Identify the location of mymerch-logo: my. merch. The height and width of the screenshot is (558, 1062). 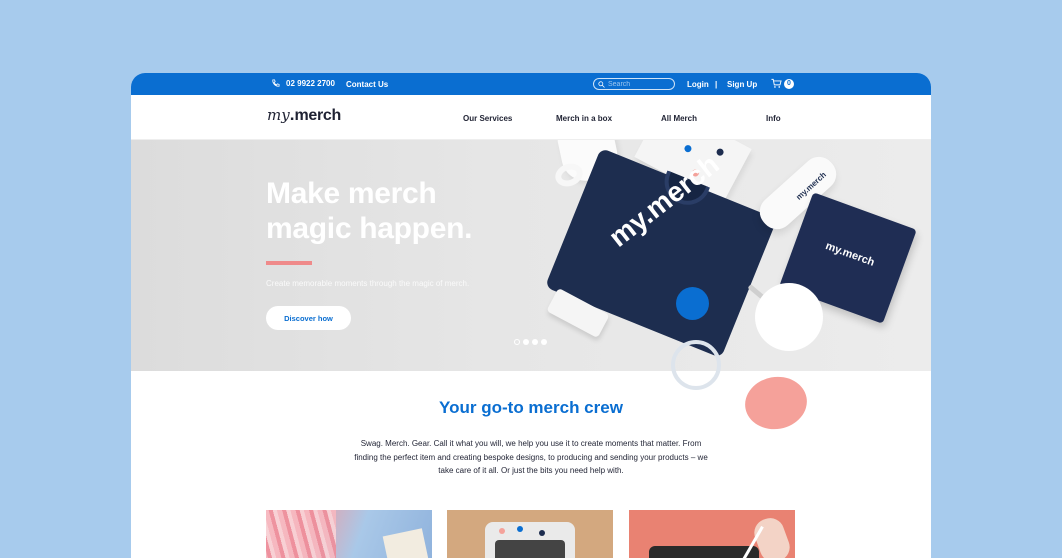
(304, 115).